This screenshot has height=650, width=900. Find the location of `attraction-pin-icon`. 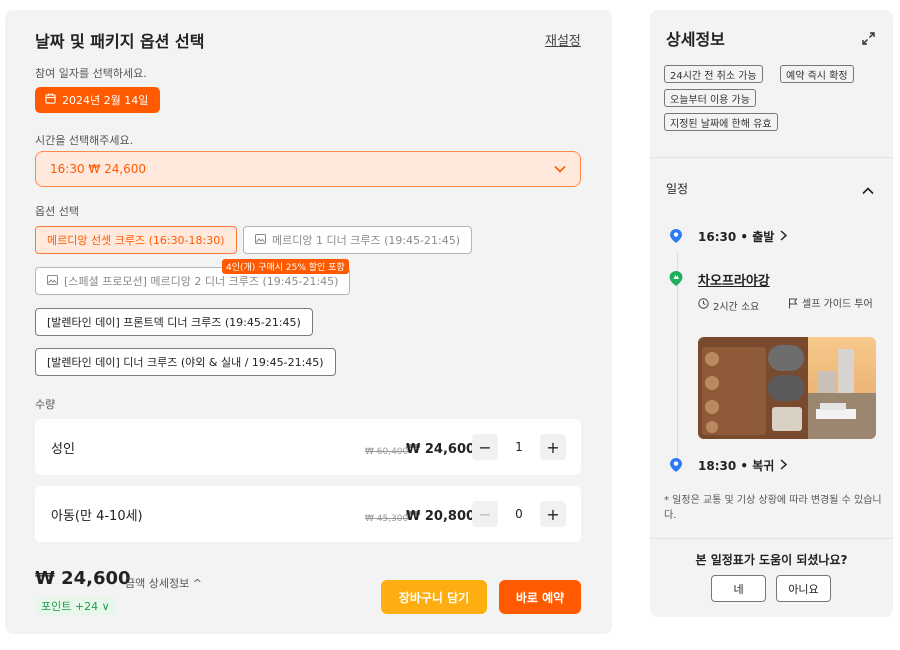

attraction-pin-icon is located at coordinates (676, 280).